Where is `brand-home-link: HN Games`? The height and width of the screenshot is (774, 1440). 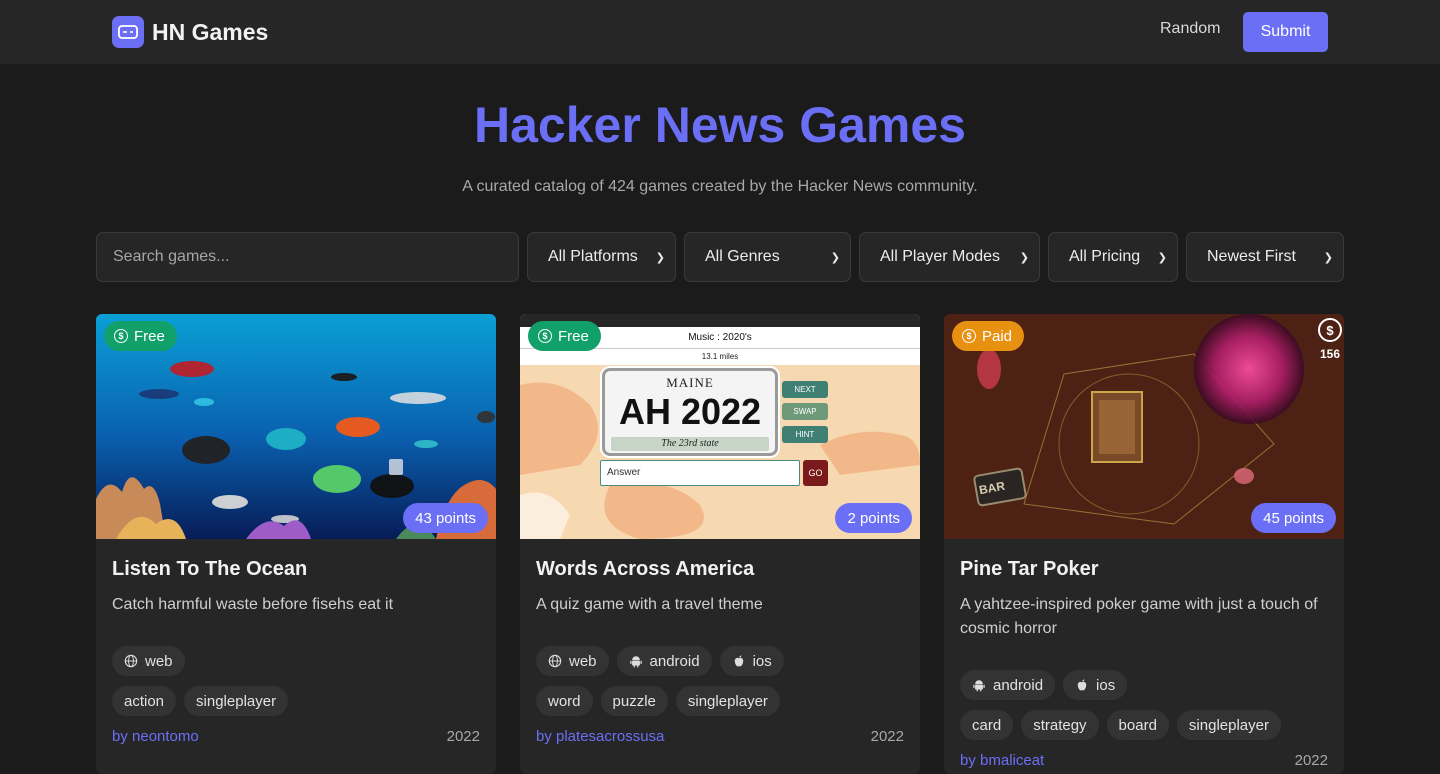 brand-home-link: HN Games is located at coordinates (190, 32).